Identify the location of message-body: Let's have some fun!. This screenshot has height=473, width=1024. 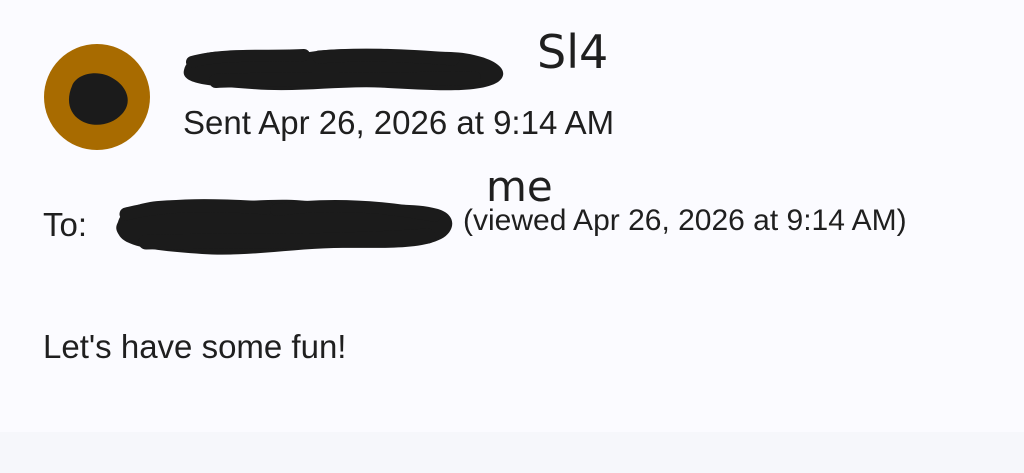
(195, 346).